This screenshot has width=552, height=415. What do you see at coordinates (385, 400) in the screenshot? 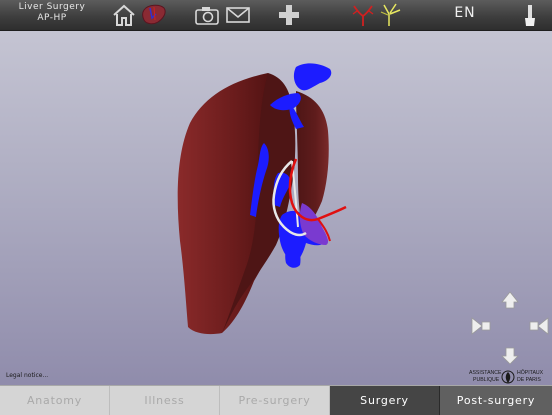
I see `tab-surgery: Surgery` at bounding box center [385, 400].